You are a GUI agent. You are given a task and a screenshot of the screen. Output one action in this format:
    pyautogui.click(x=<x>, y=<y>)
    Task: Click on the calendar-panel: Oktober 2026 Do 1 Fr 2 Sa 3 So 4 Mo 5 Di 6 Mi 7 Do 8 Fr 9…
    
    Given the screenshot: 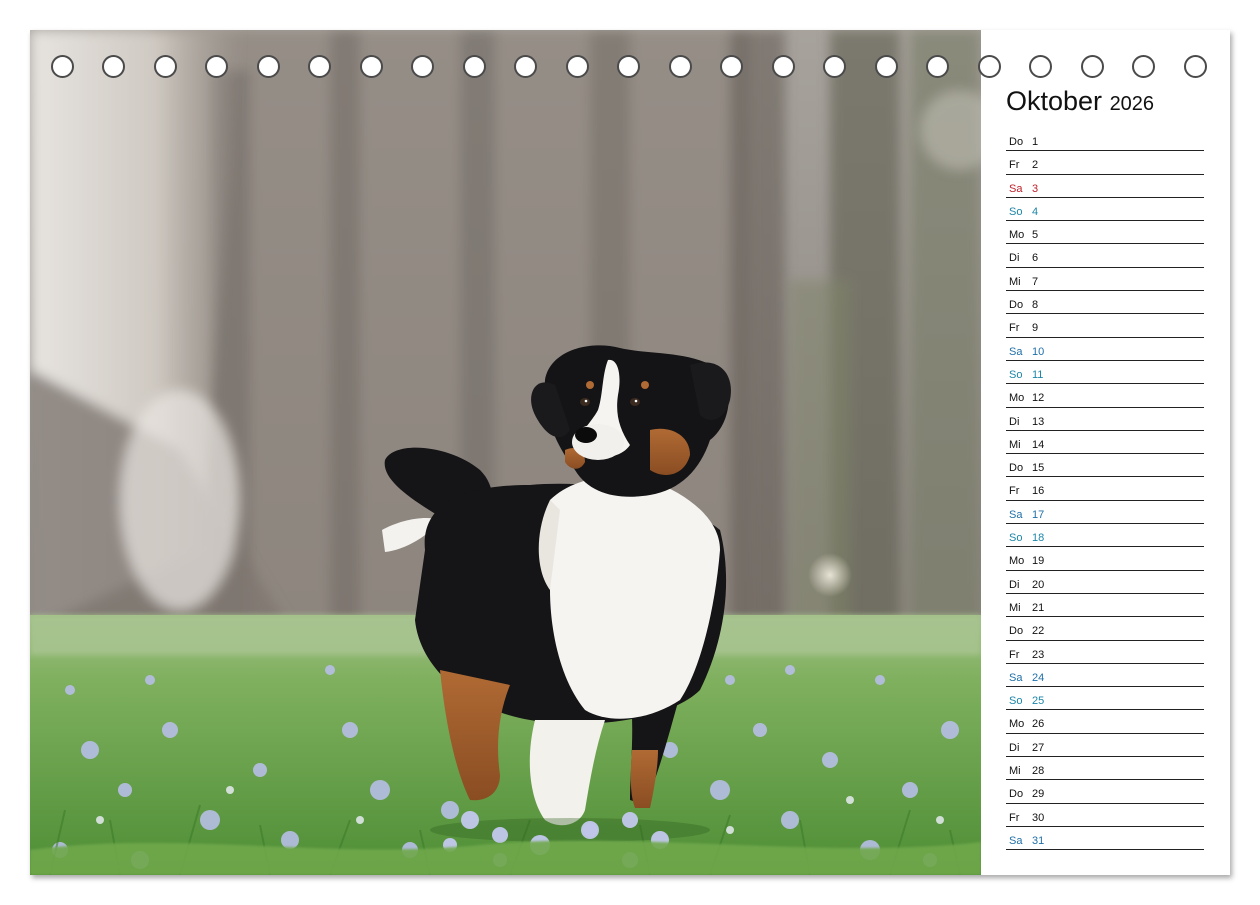 What is the action you would take?
    pyautogui.click(x=1106, y=468)
    